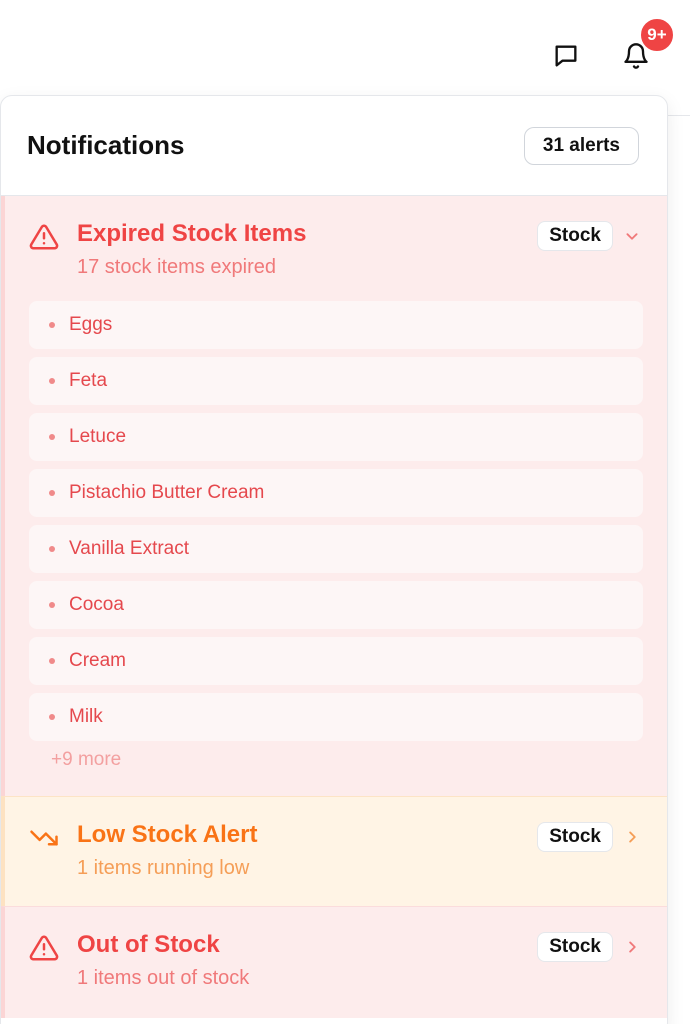 The width and height of the screenshot is (690, 1024). I want to click on item-label: Cream, so click(98, 660).